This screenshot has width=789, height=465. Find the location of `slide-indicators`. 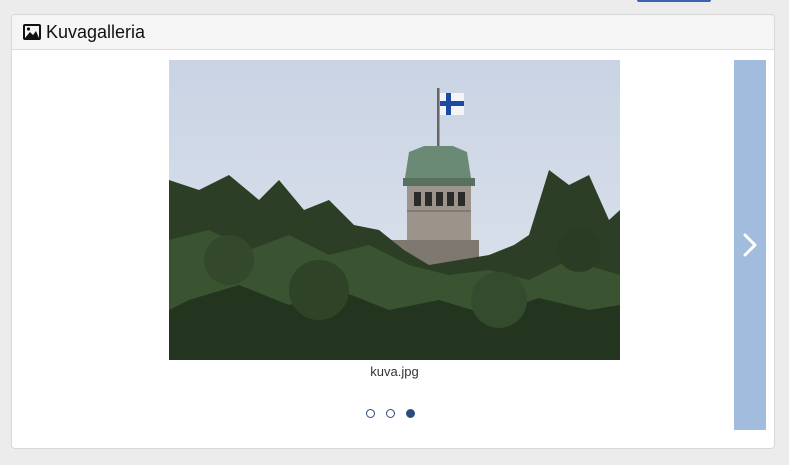

slide-indicators is located at coordinates (390, 413).